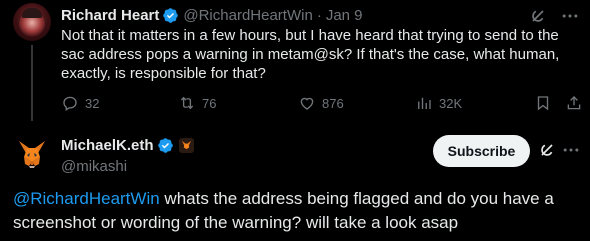 The width and height of the screenshot is (590, 241). I want to click on tweet-actions: 32 76 876 32K, so click(323, 103).